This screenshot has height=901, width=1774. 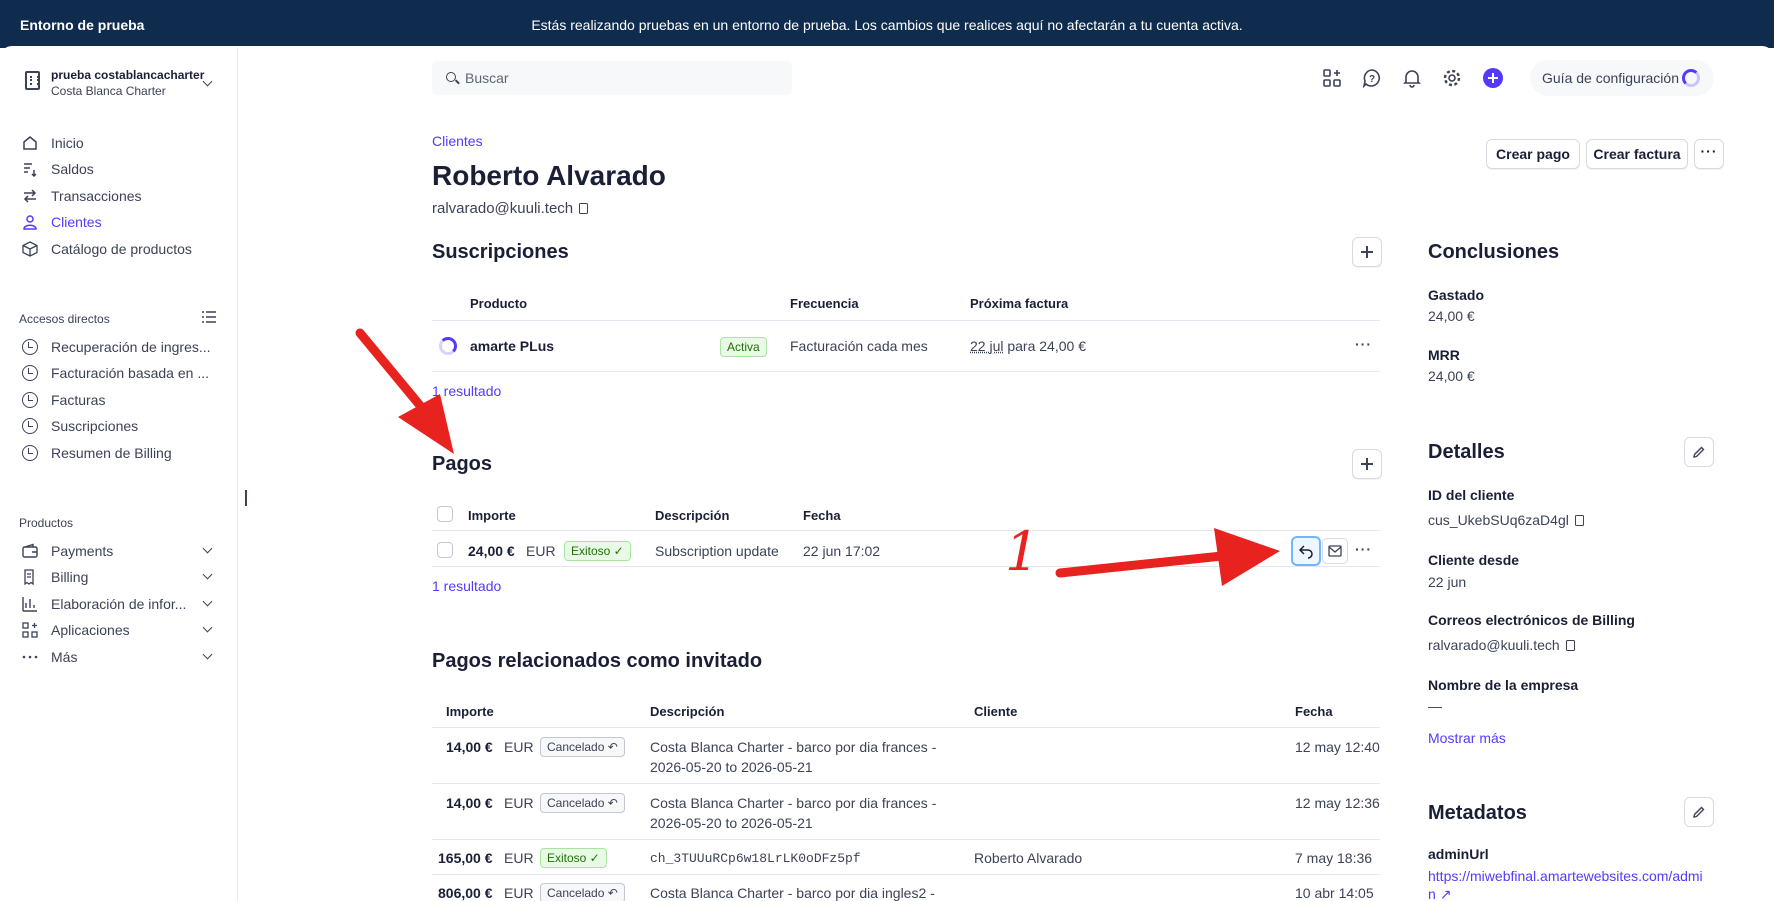 I want to click on shortcut-suscripciones: Suscripciones, so click(x=122, y=427).